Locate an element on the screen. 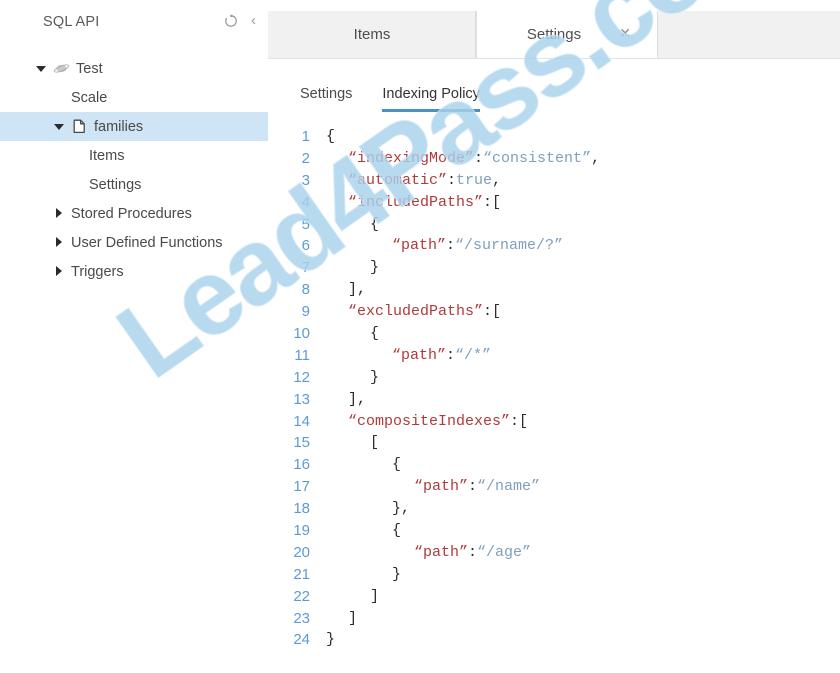  line-number: 23 is located at coordinates (301, 618).